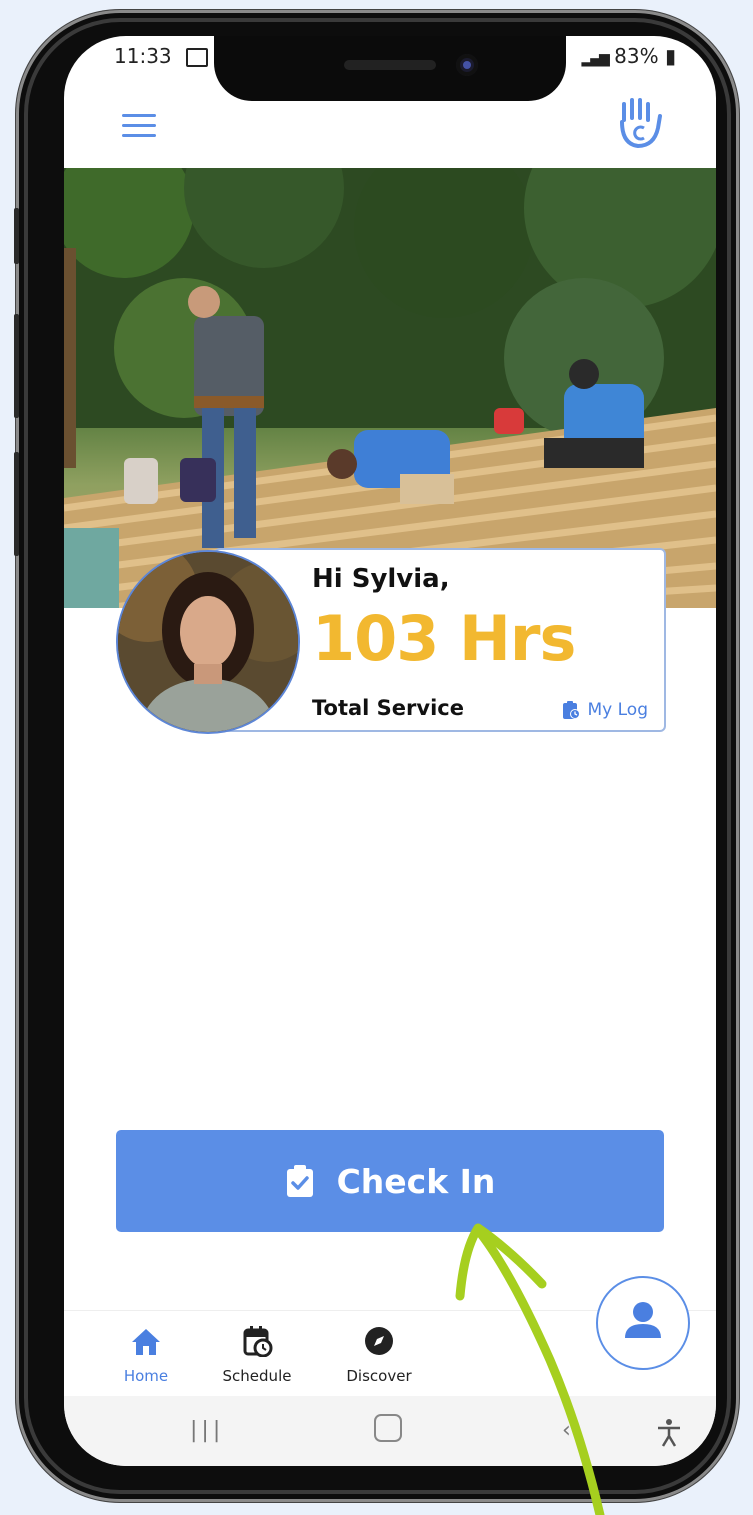 Image resolution: width=753 pixels, height=1515 pixels. What do you see at coordinates (379, 1376) in the screenshot?
I see `tab-discover-label: Discover` at bounding box center [379, 1376].